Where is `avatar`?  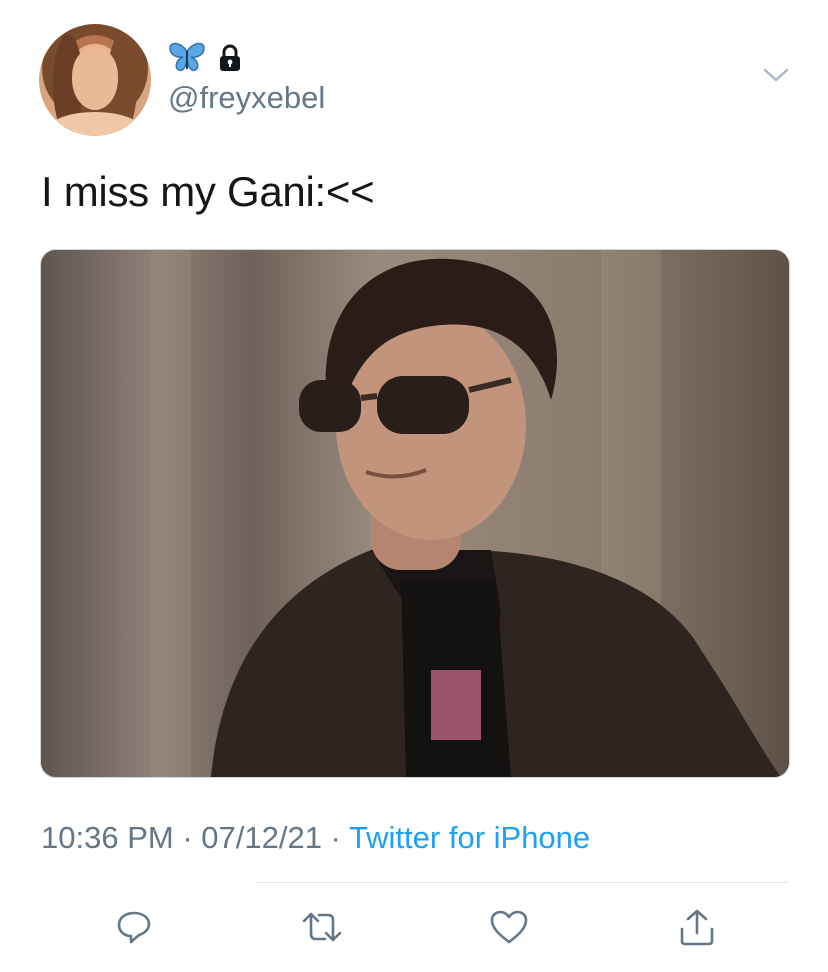
avatar is located at coordinates (95, 80).